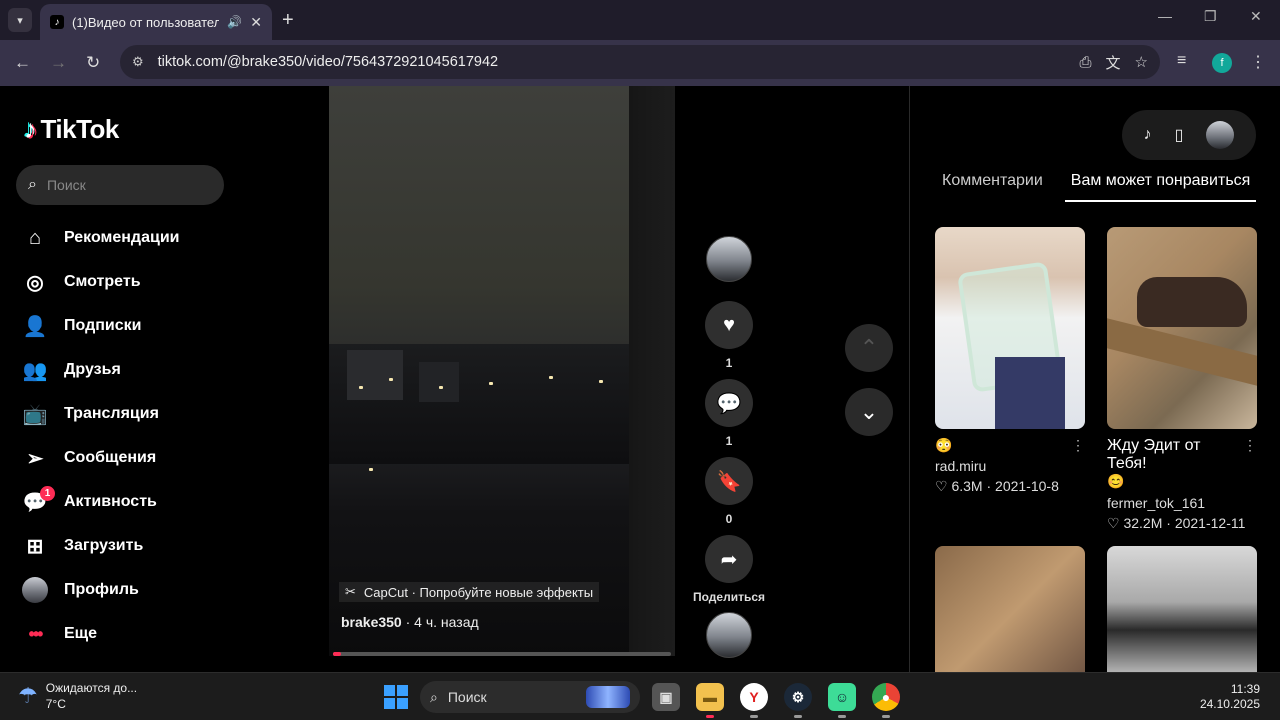 This screenshot has width=1280, height=720. What do you see at coordinates (1222, 63) in the screenshot?
I see `browser-profile-avatar: f` at bounding box center [1222, 63].